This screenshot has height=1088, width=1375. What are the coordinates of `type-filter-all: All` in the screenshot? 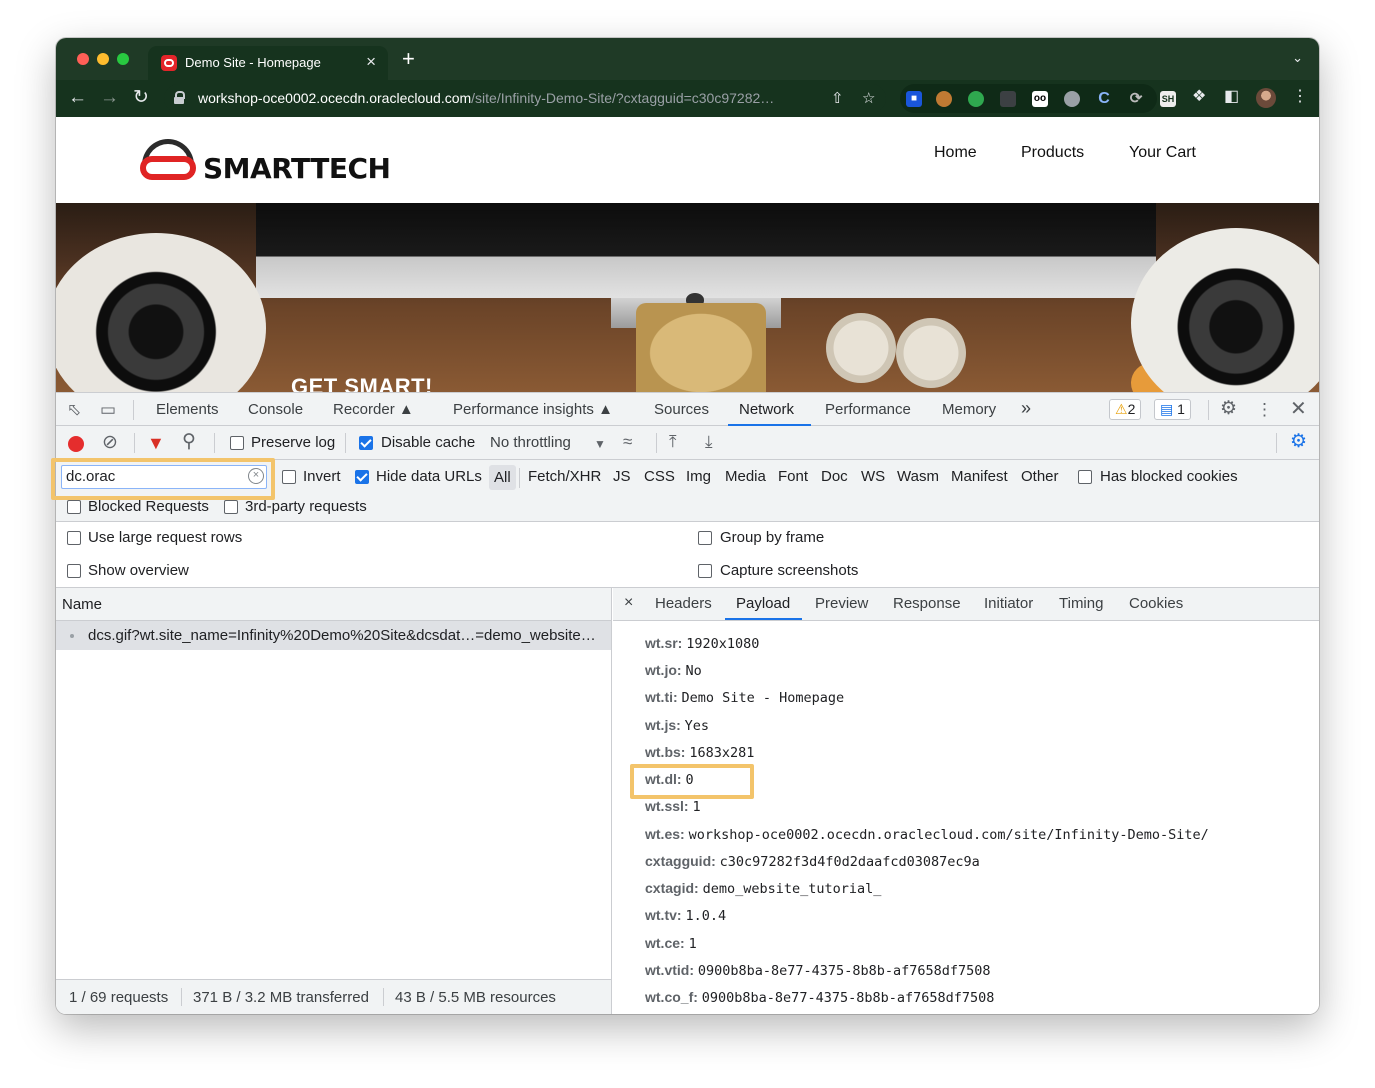 It's located at (502, 477).